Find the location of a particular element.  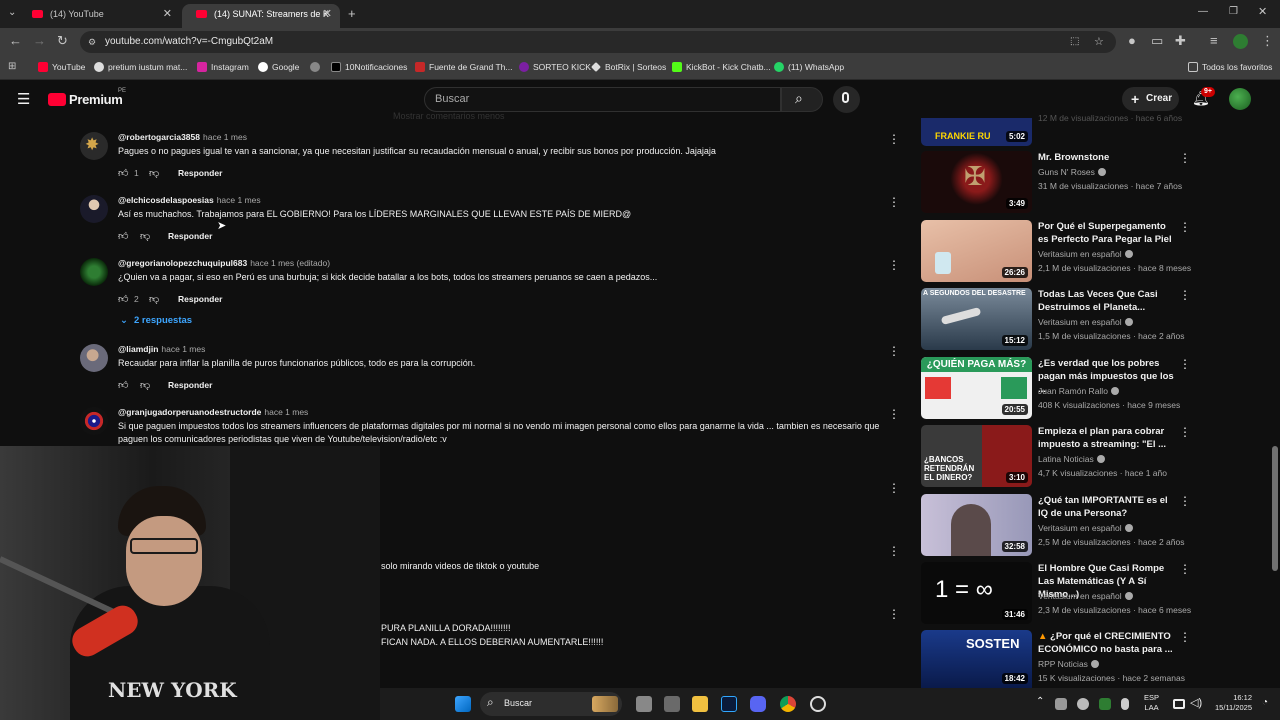

voice-search-button is located at coordinates (846, 99).